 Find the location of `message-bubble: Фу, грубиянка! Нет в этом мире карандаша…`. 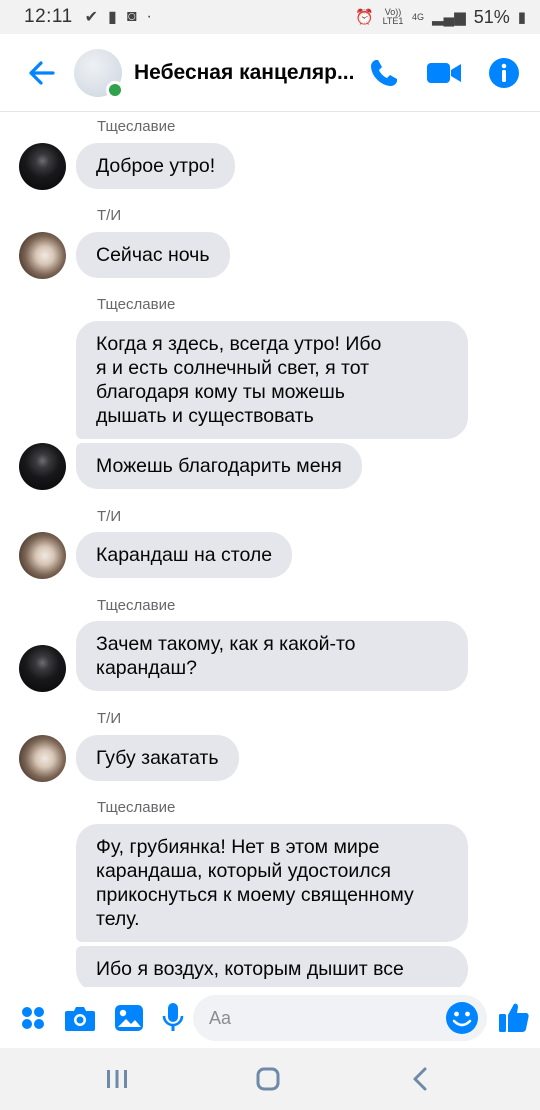

message-bubble: Фу, грубиянка! Нет в этом мире карандаша… is located at coordinates (272, 883).